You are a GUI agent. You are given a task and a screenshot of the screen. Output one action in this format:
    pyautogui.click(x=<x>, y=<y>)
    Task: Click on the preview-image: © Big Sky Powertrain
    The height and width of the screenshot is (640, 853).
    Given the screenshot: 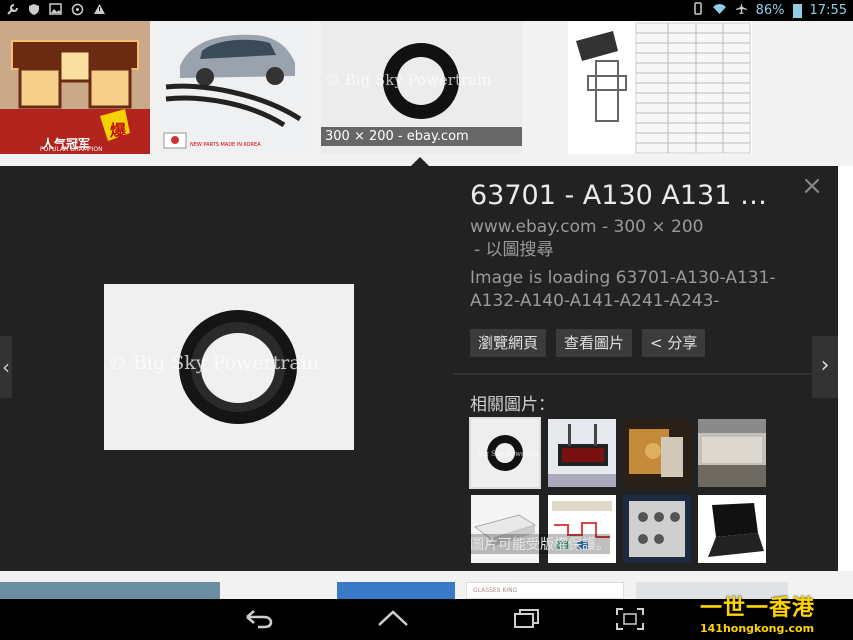 What is the action you would take?
    pyautogui.click(x=229, y=367)
    